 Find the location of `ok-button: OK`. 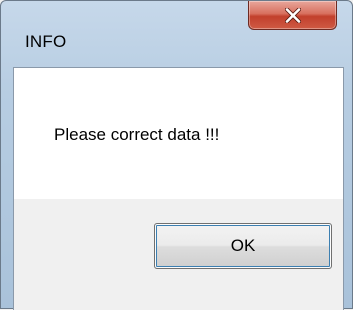

ok-button: OK is located at coordinates (243, 246).